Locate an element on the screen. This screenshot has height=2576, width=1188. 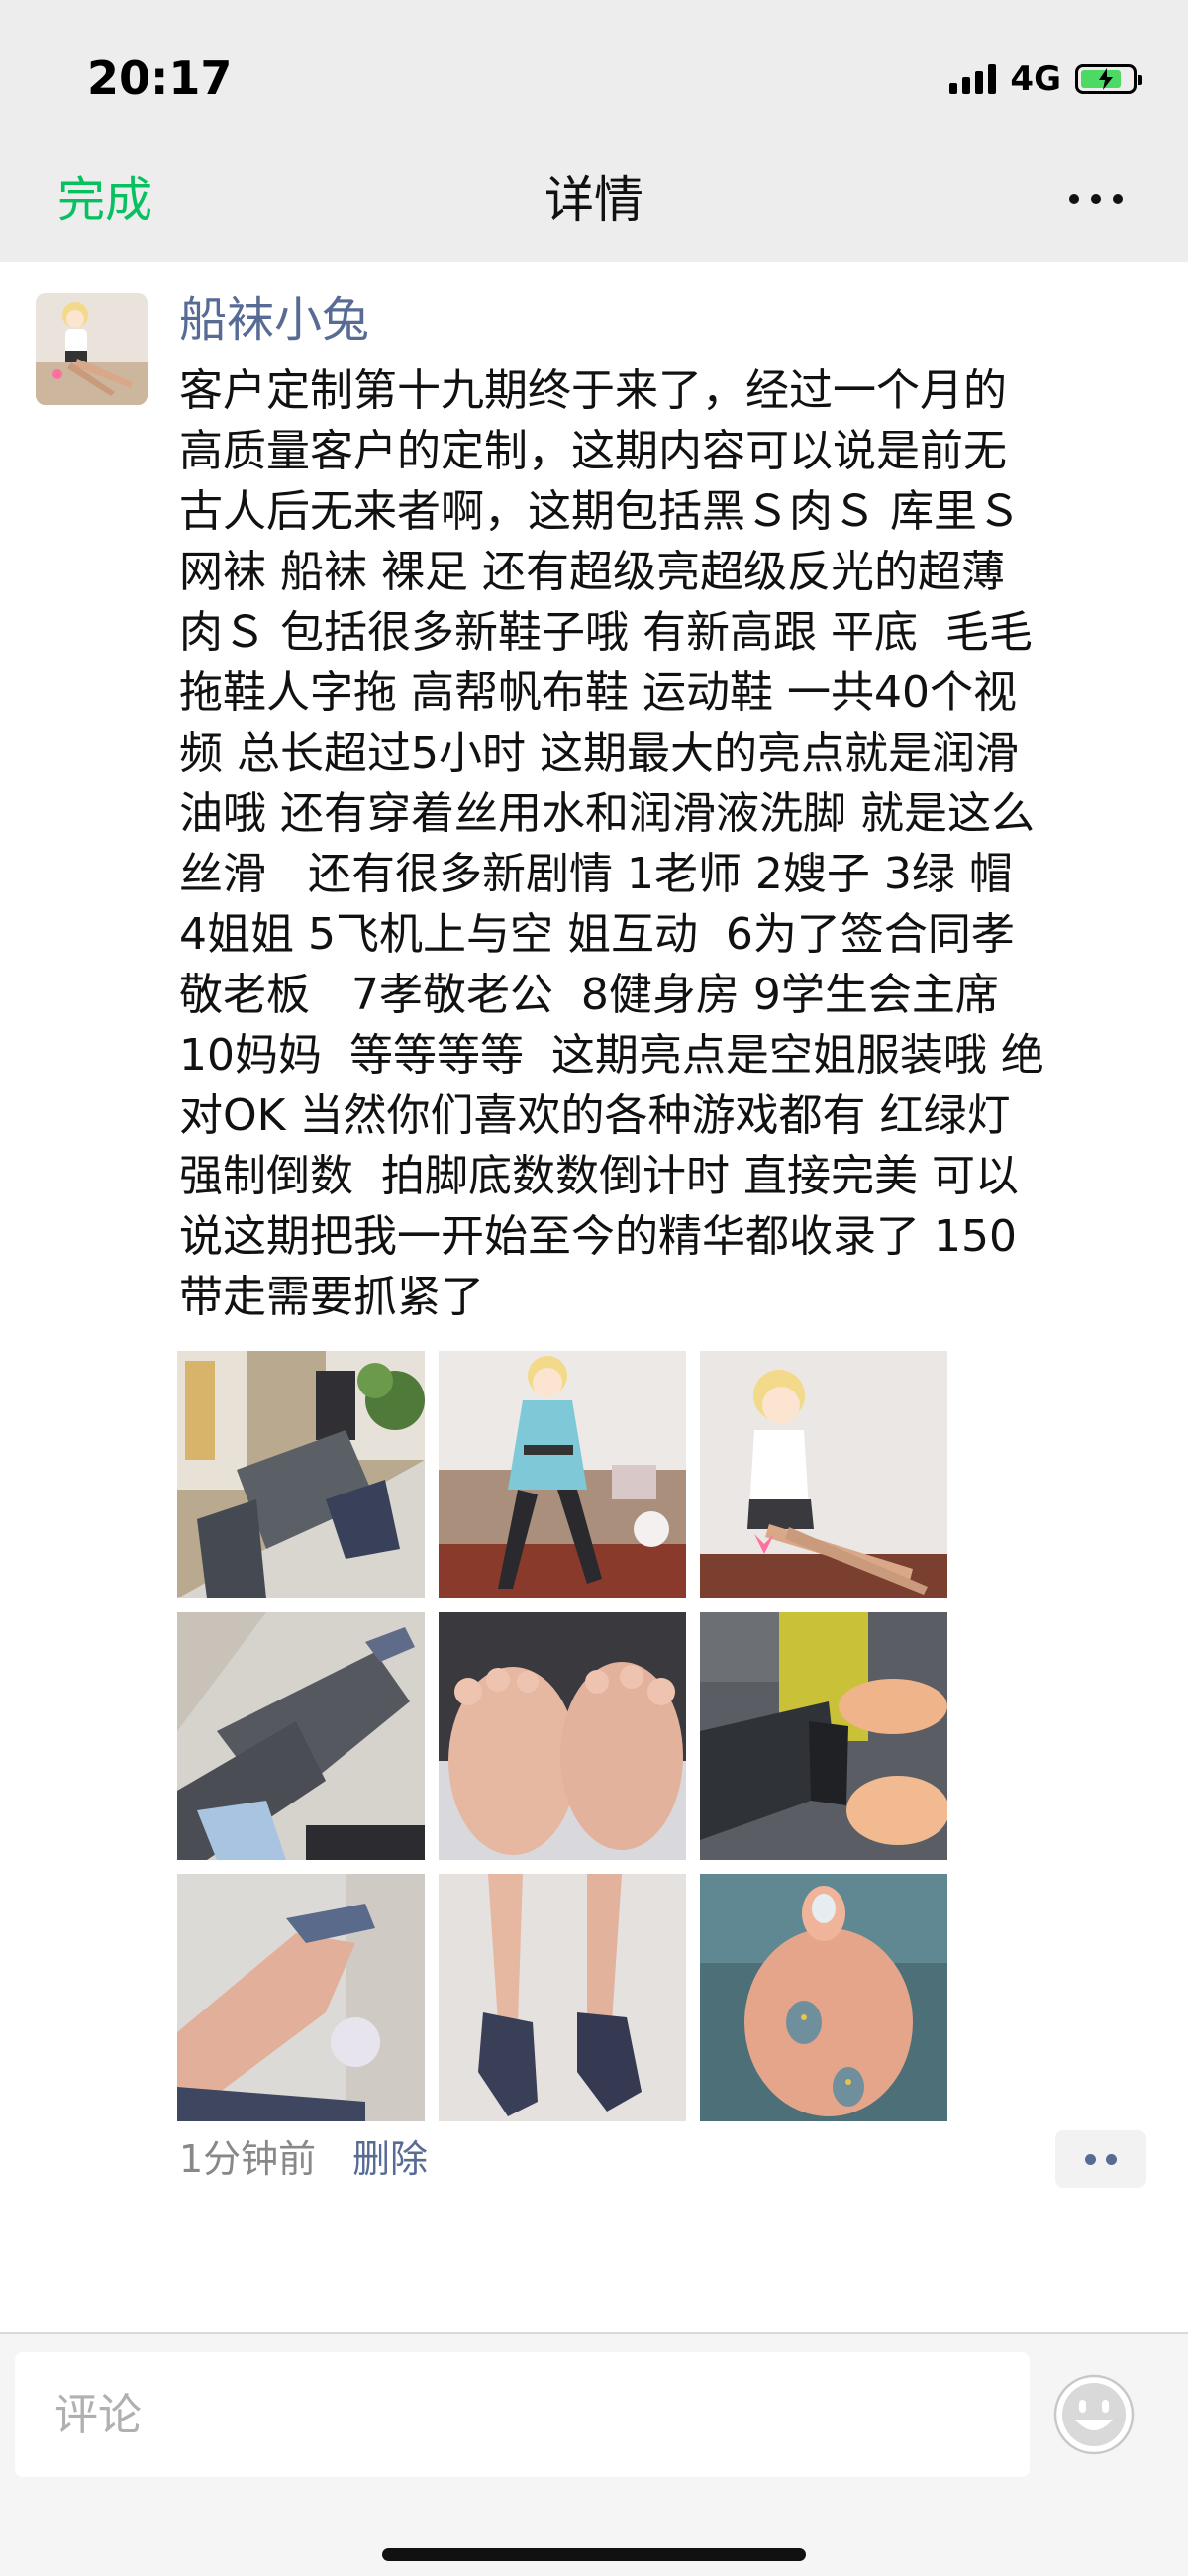
comment-input is located at coordinates (522, 2414).